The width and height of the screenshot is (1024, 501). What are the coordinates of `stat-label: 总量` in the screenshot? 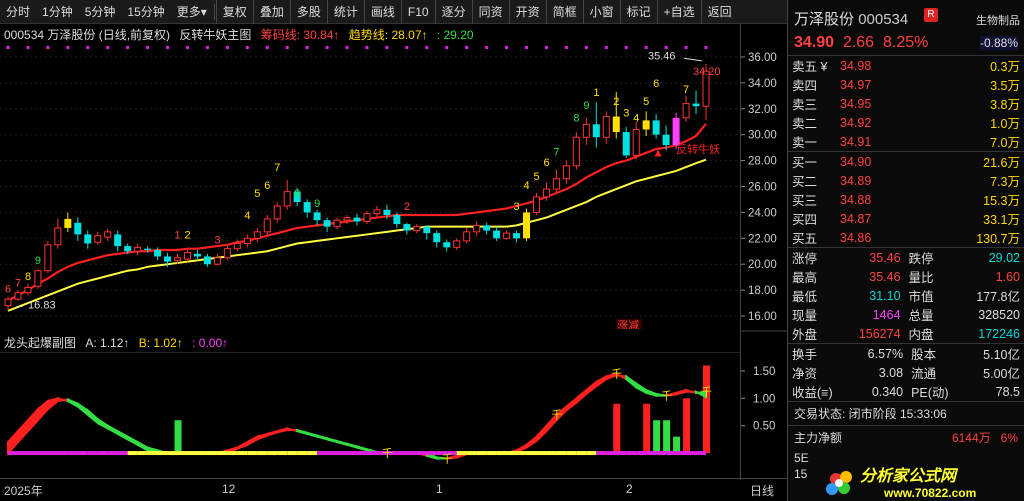 It's located at (921, 316).